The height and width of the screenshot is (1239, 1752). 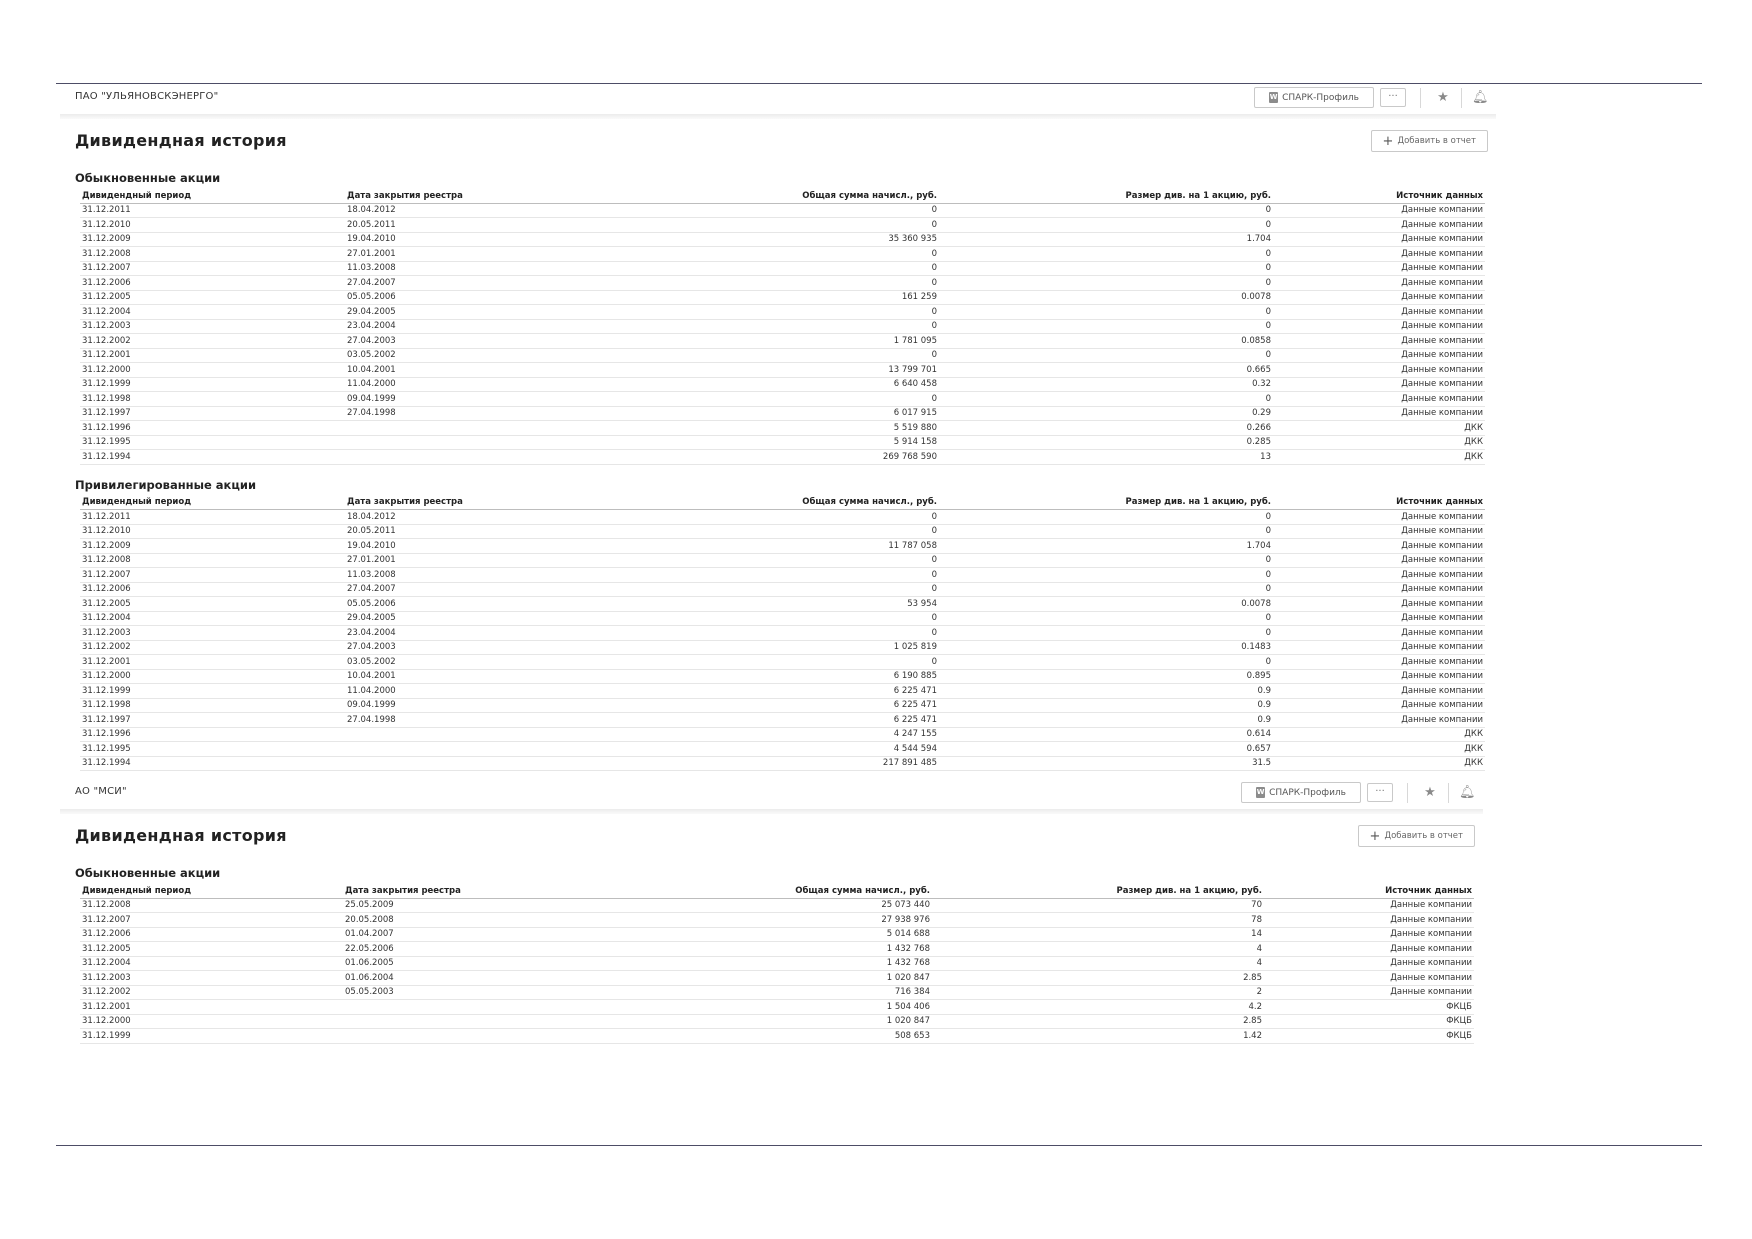 What do you see at coordinates (1106, 734) in the screenshot?
I see `cell-per-share: 0.614` at bounding box center [1106, 734].